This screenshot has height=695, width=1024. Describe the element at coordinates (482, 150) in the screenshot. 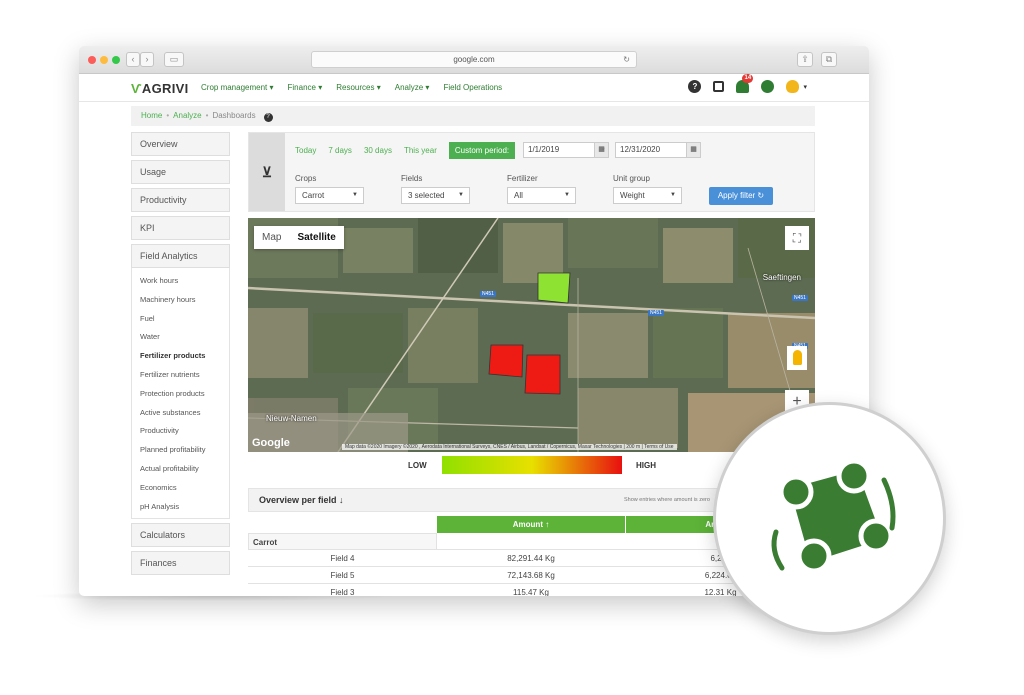

I see `period-custom: Custom period:` at that location.